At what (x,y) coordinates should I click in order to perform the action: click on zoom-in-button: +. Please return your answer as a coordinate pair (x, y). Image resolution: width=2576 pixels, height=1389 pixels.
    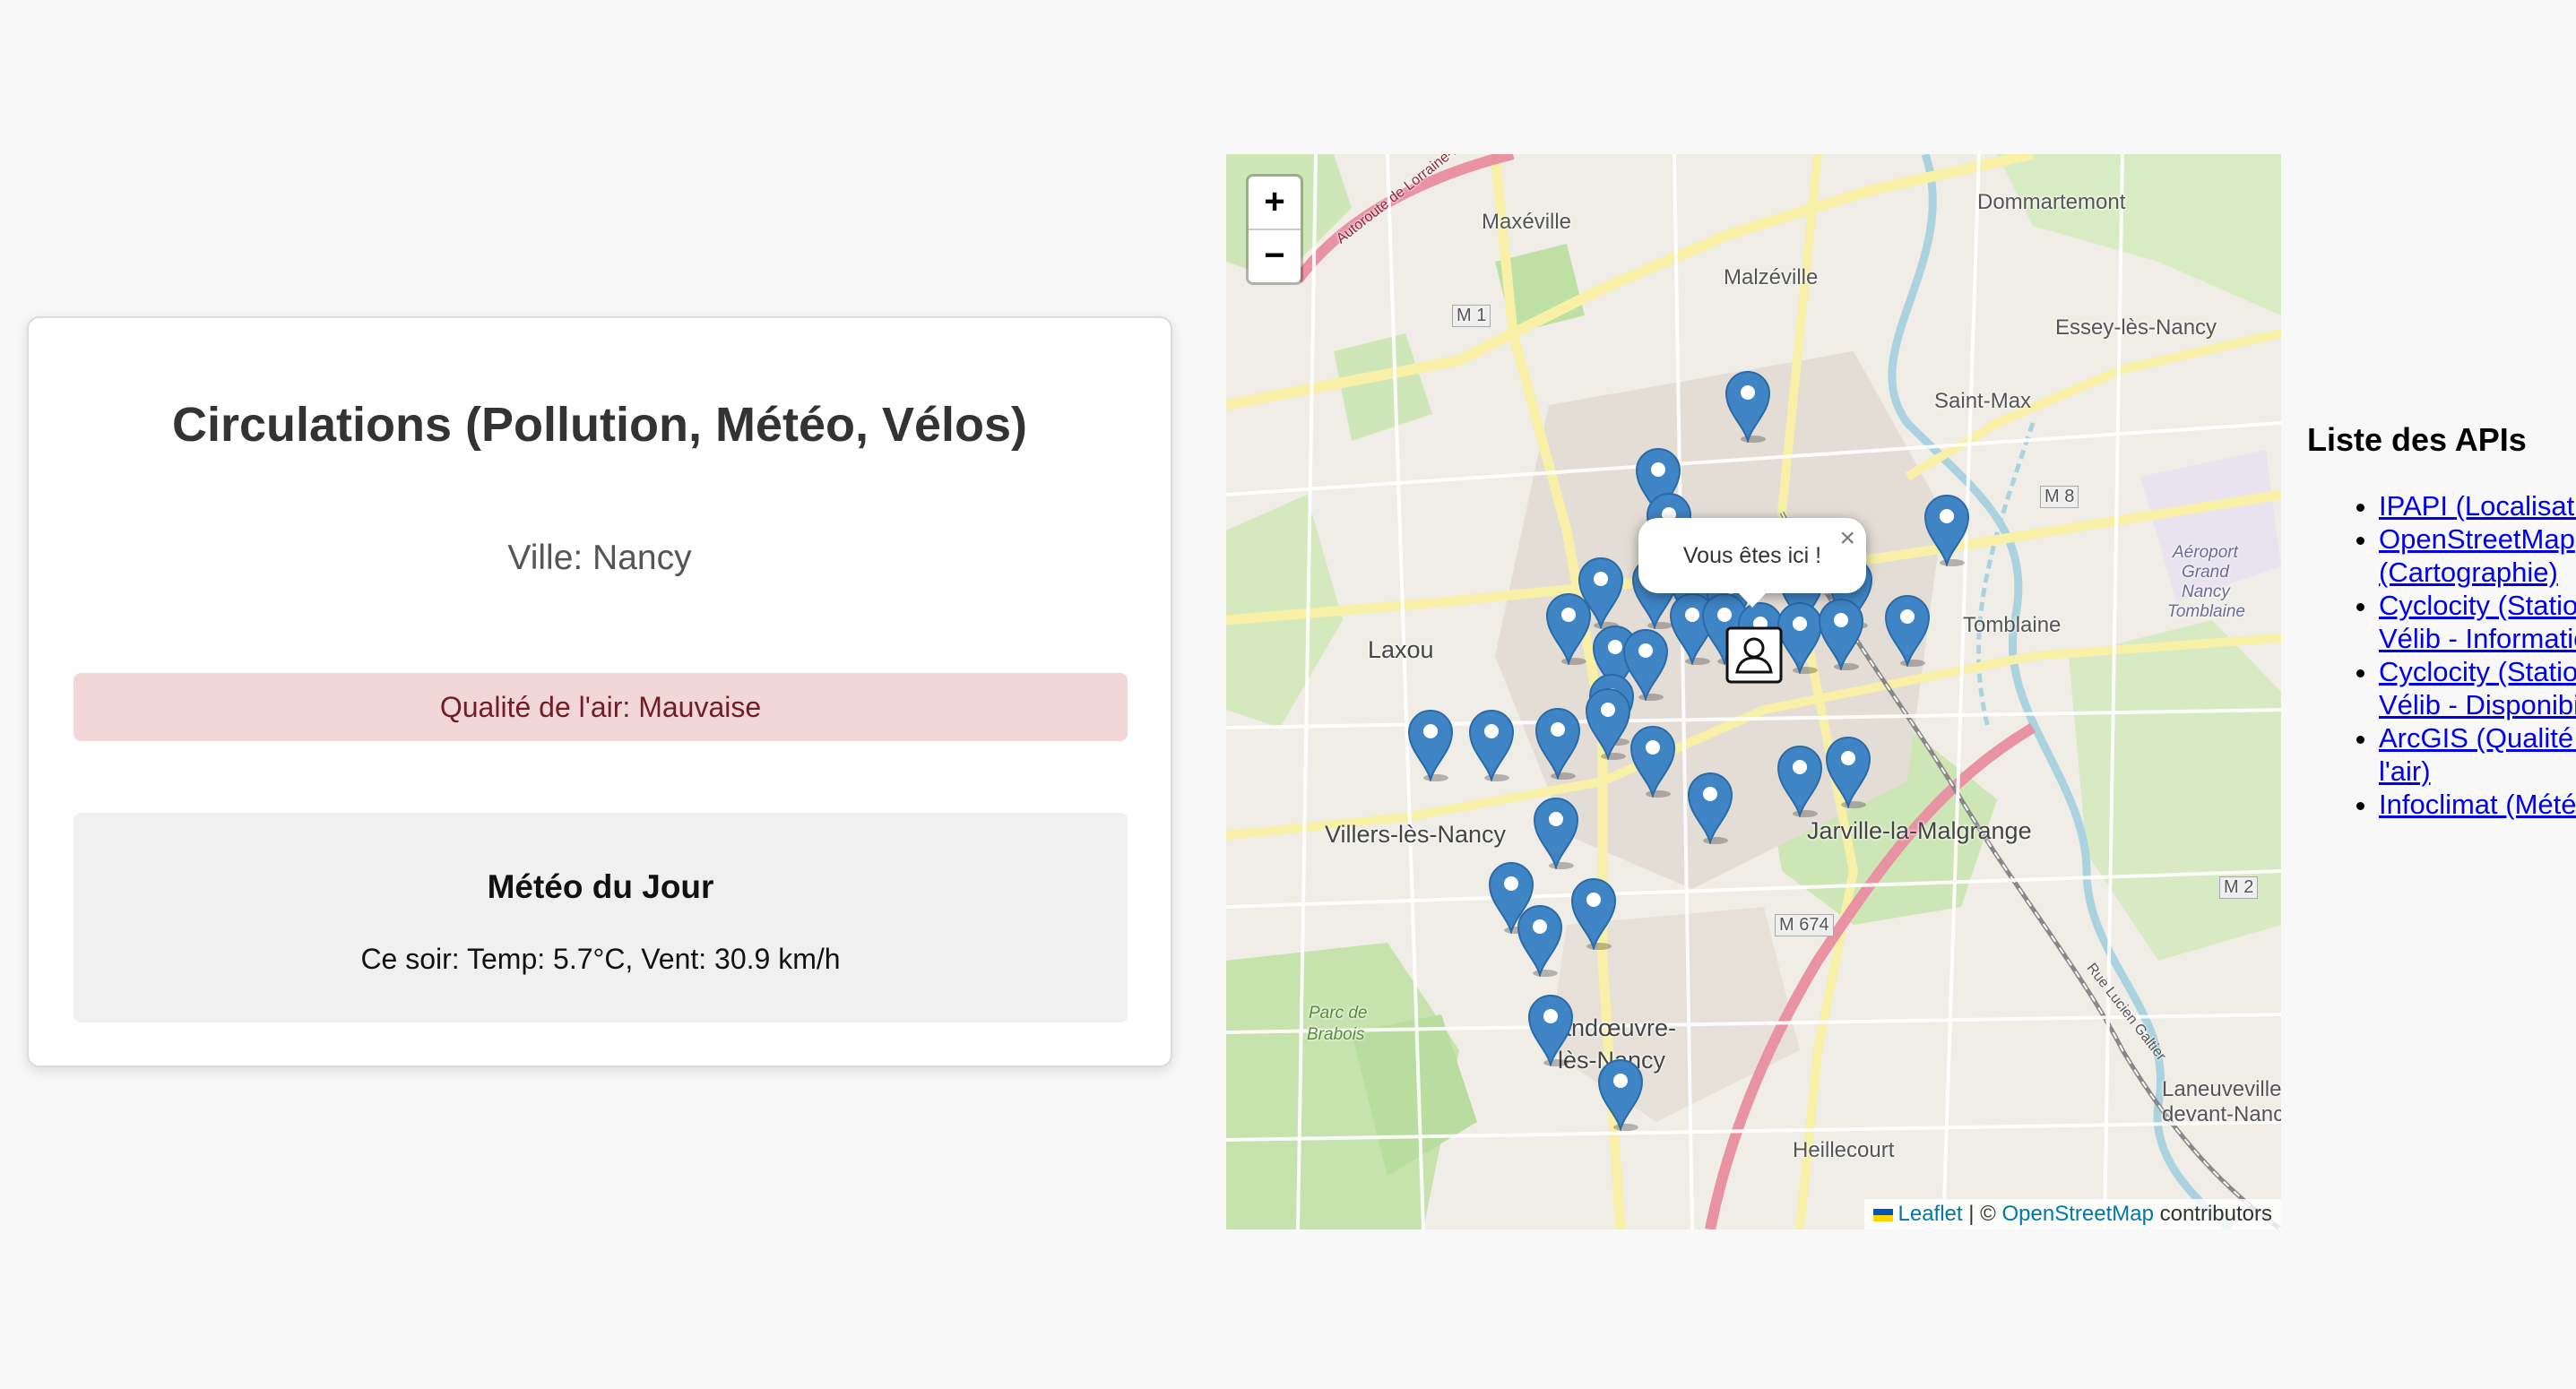
    Looking at the image, I should click on (1275, 203).